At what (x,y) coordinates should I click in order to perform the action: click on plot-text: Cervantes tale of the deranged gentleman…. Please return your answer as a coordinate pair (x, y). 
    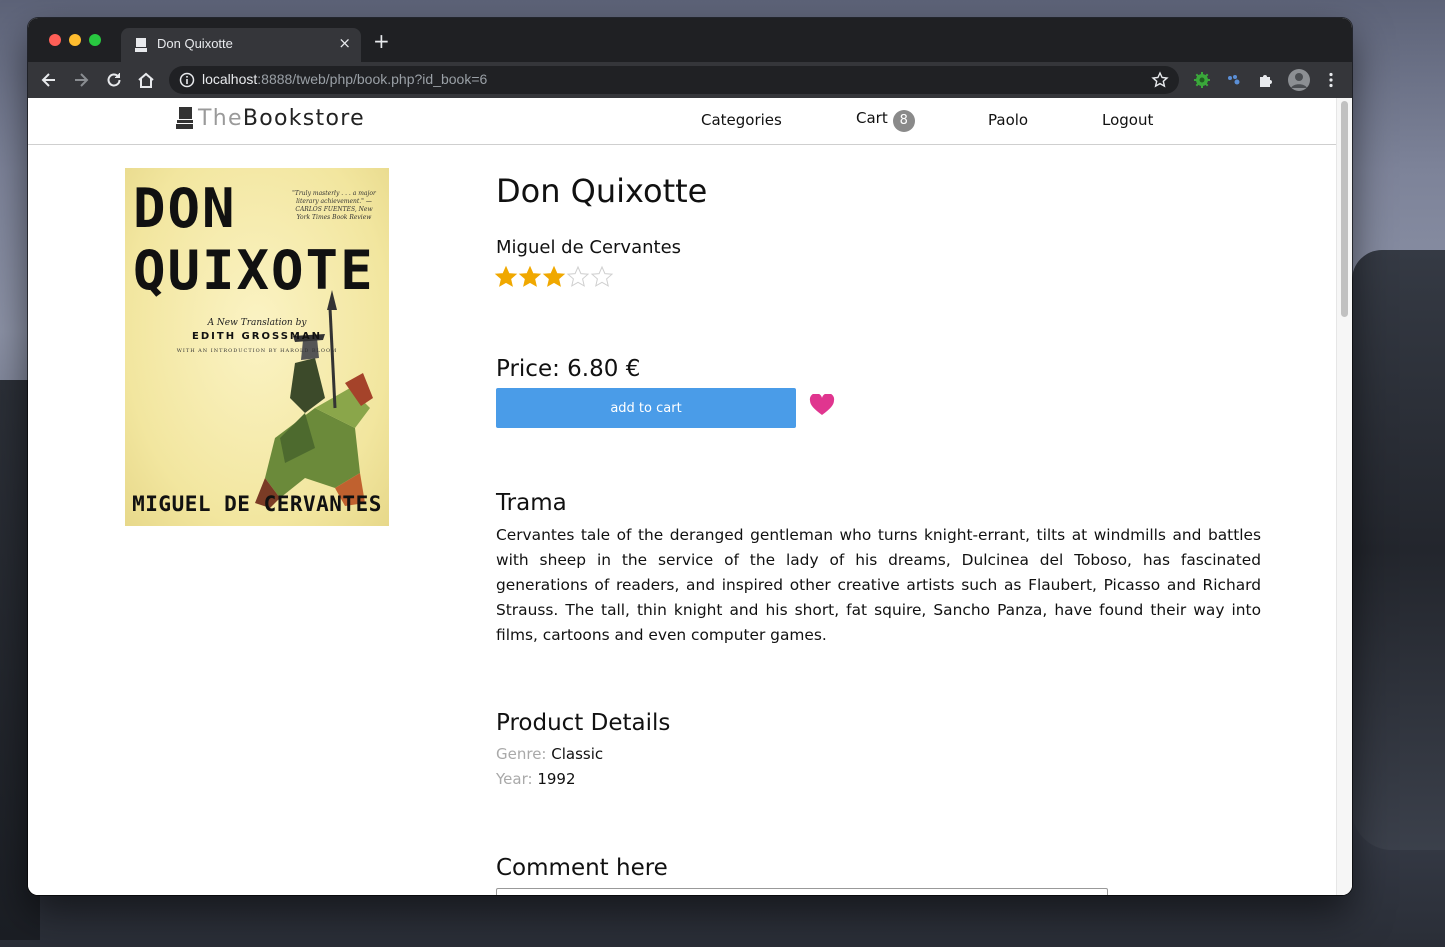
    Looking at the image, I should click on (878, 585).